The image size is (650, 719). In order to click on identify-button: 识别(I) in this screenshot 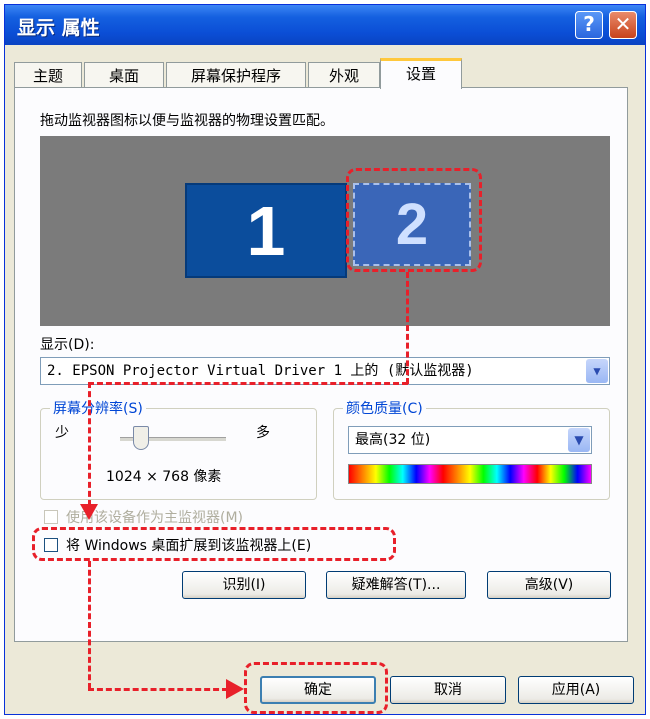, I will do `click(244, 585)`.